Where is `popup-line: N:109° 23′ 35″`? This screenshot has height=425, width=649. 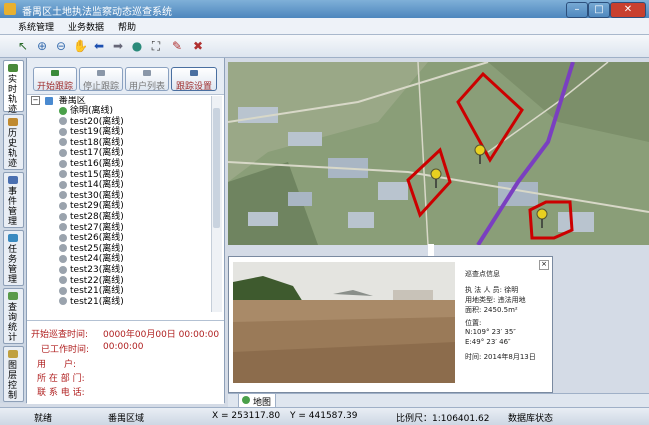 popup-line: N:109° 23′ 35″ is located at coordinates (490, 332).